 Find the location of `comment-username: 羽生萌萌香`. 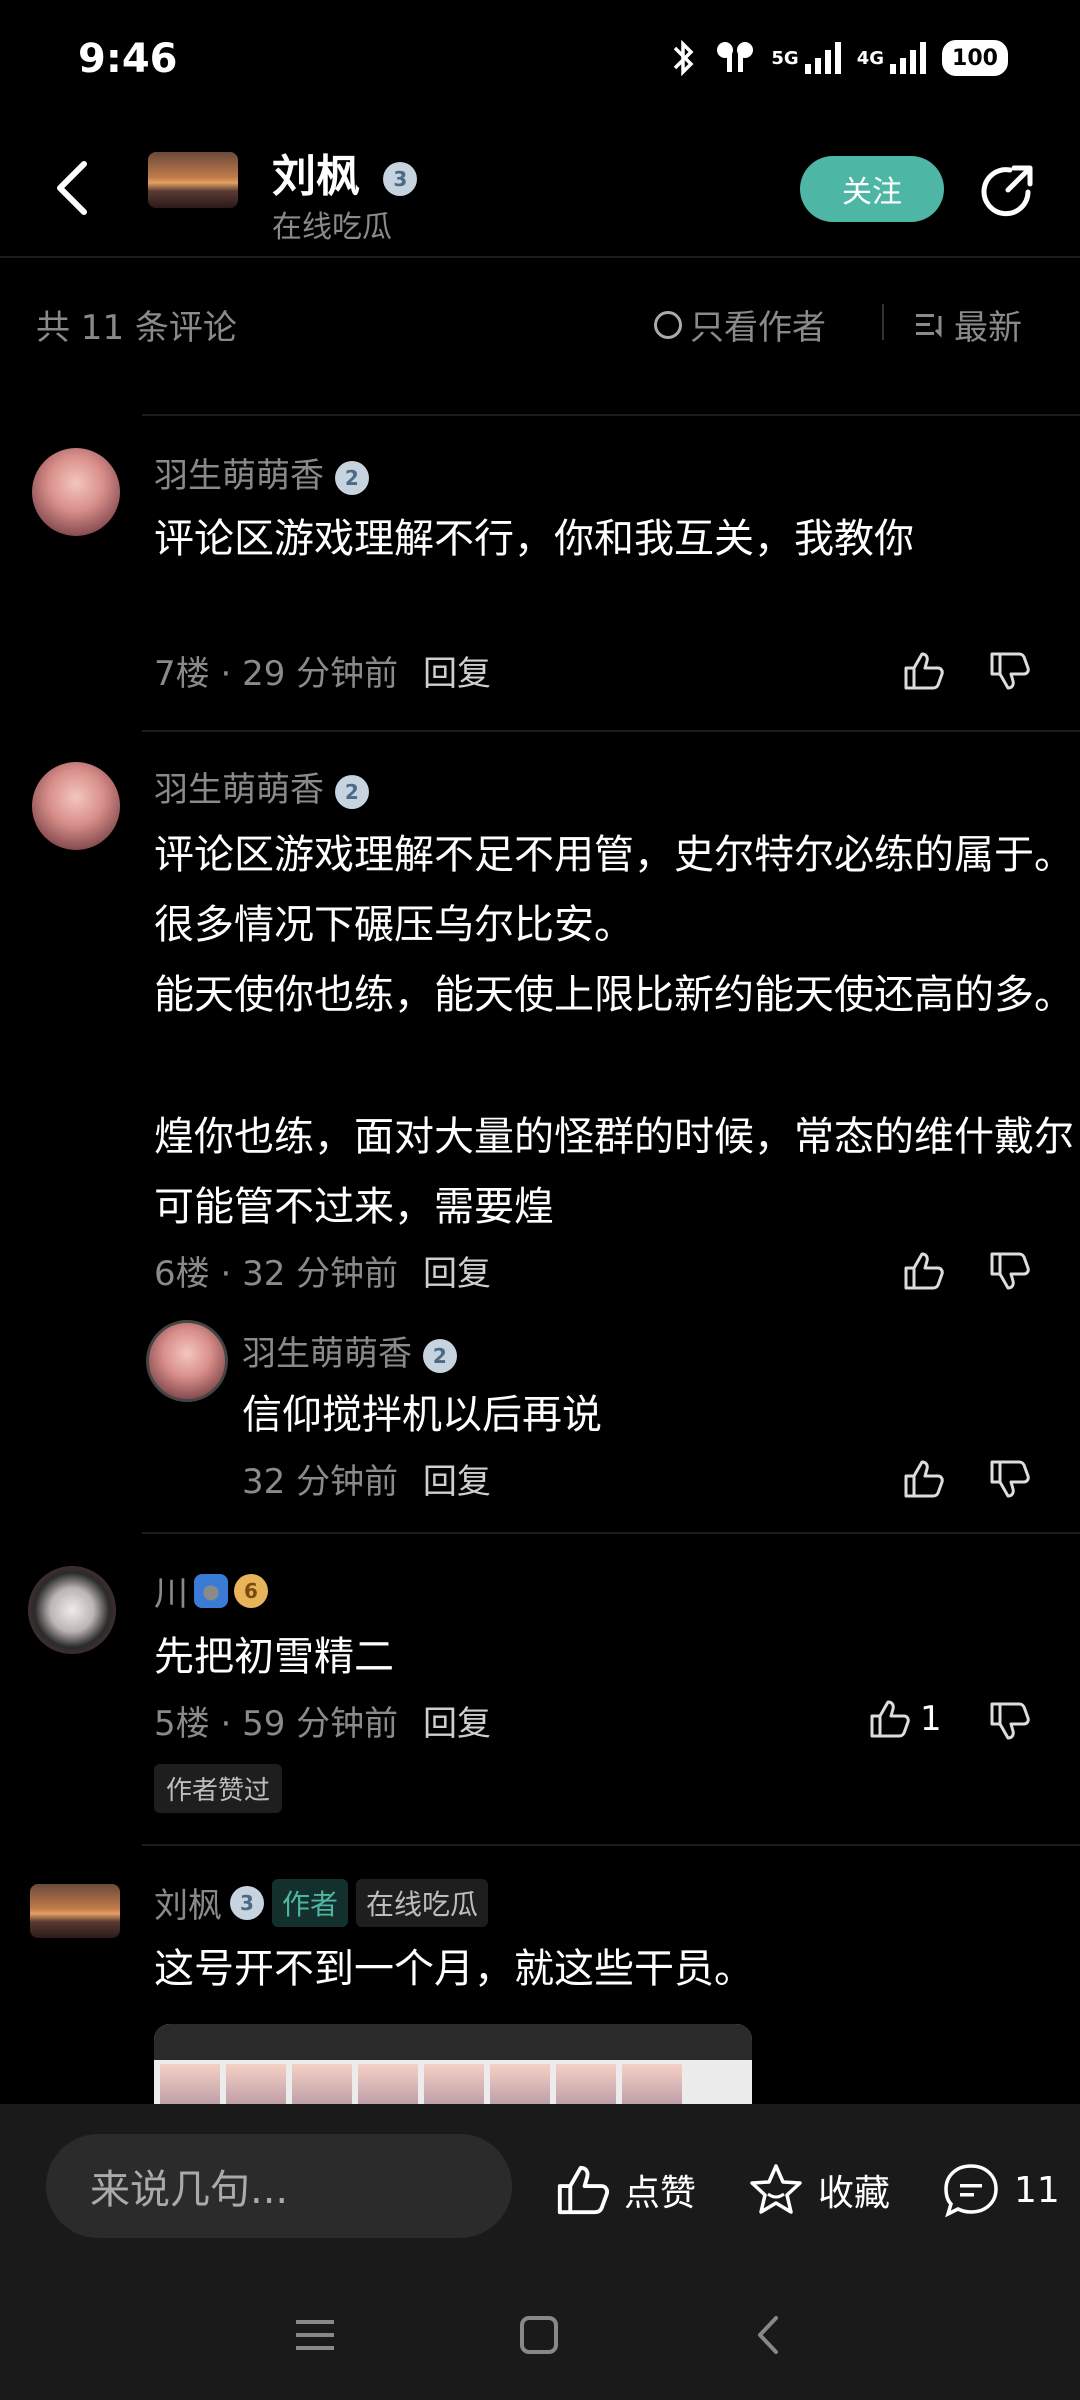

comment-username: 羽生萌萌香 is located at coordinates (239, 790).